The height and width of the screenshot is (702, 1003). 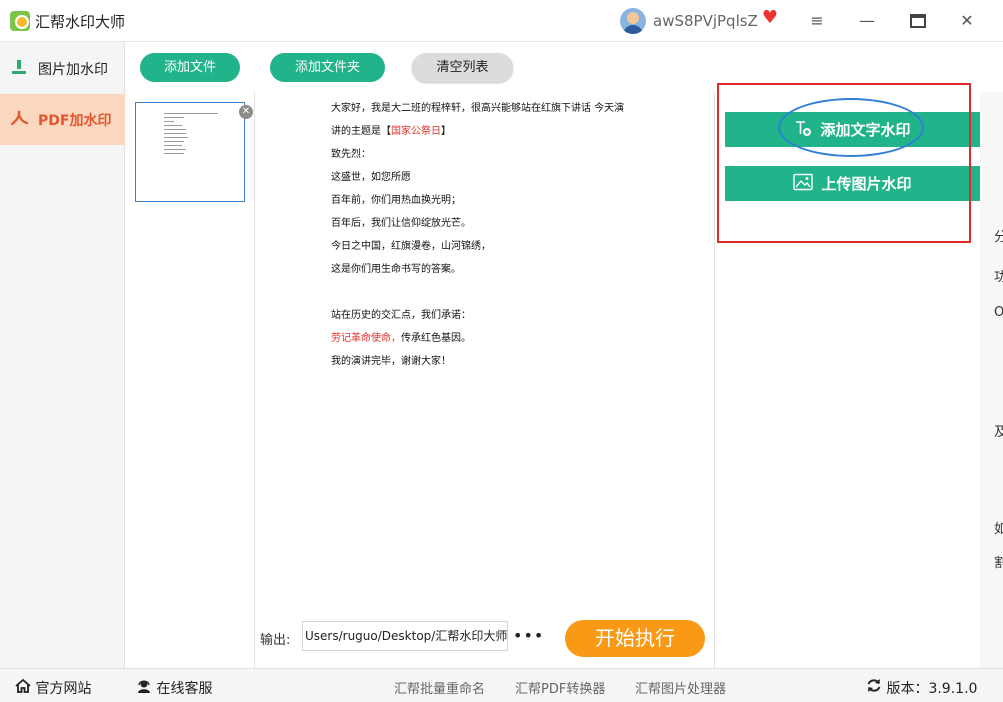 What do you see at coordinates (411, 246) in the screenshot?
I see `doc-line: 今日之中国，红旗漫卷，山河锦绣，` at bounding box center [411, 246].